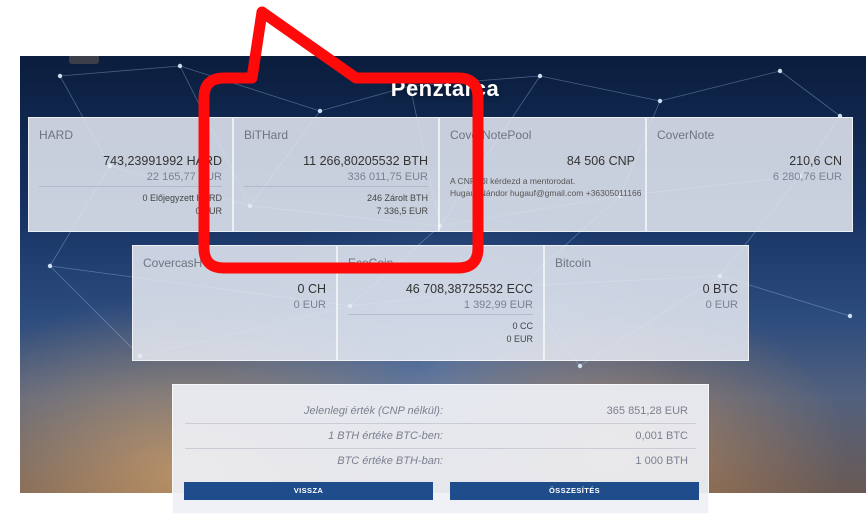 The height and width of the screenshot is (519, 866). Describe the element at coordinates (266, 135) in the screenshot. I see `card-title: BiTHard` at that location.